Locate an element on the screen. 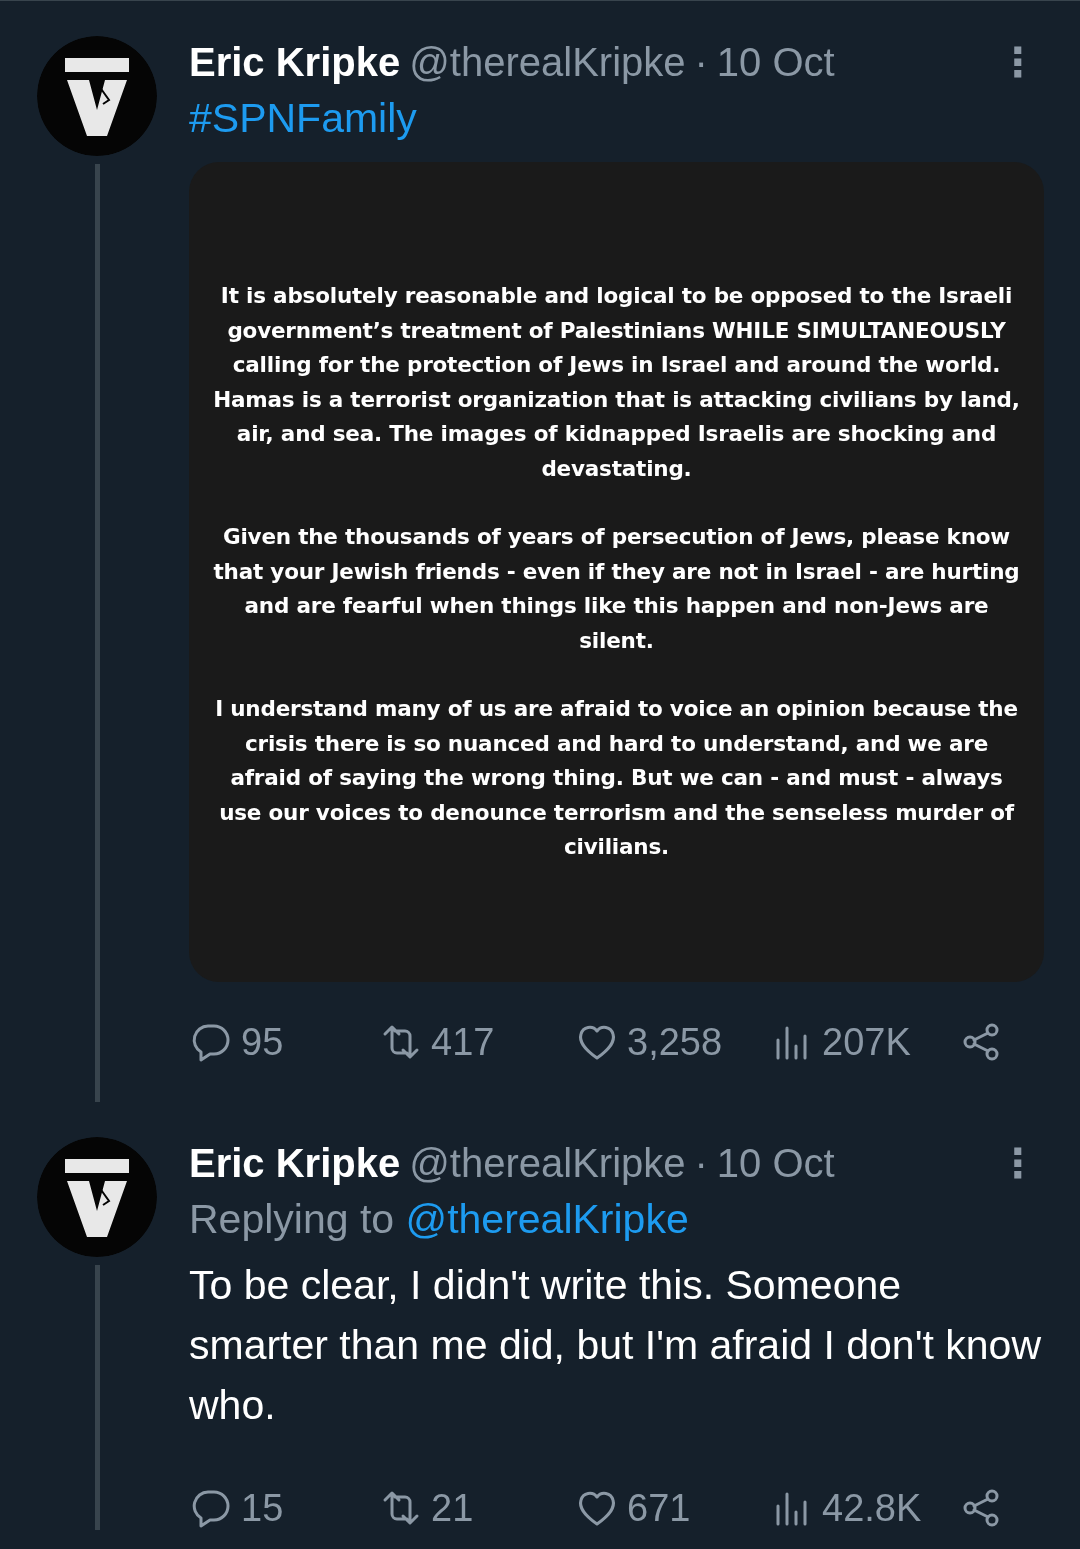  stat-count: 671 is located at coordinates (659, 1508).